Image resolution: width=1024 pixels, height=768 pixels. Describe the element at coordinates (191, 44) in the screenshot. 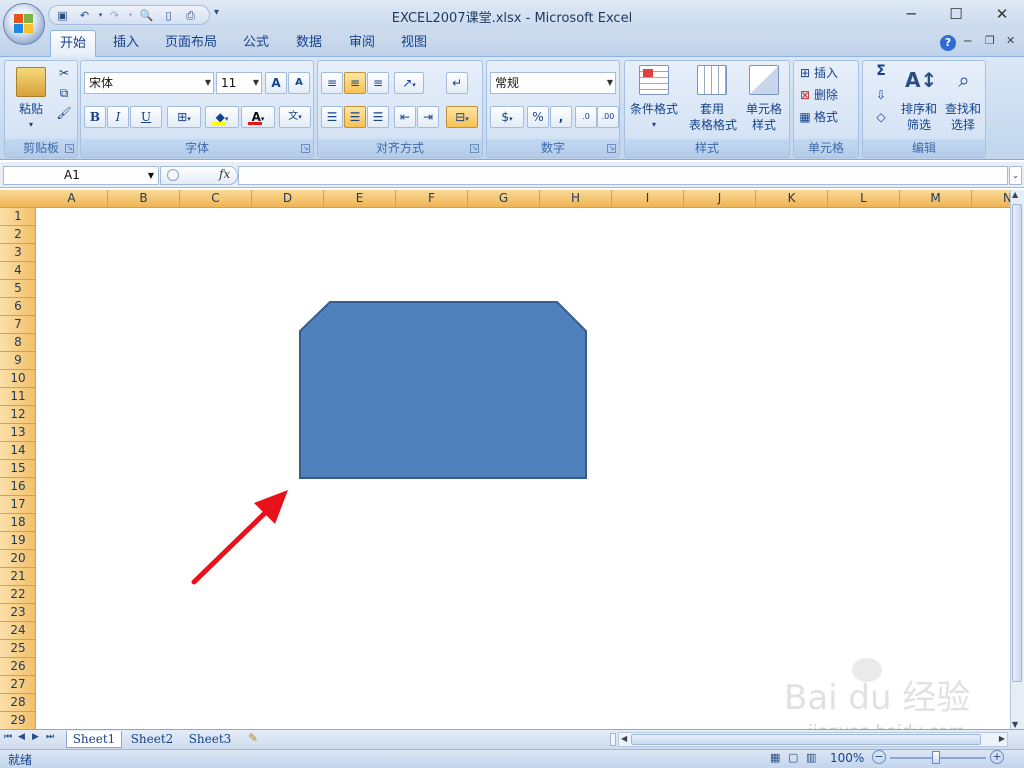

I see `tab-page-layout: 页面布局` at that location.